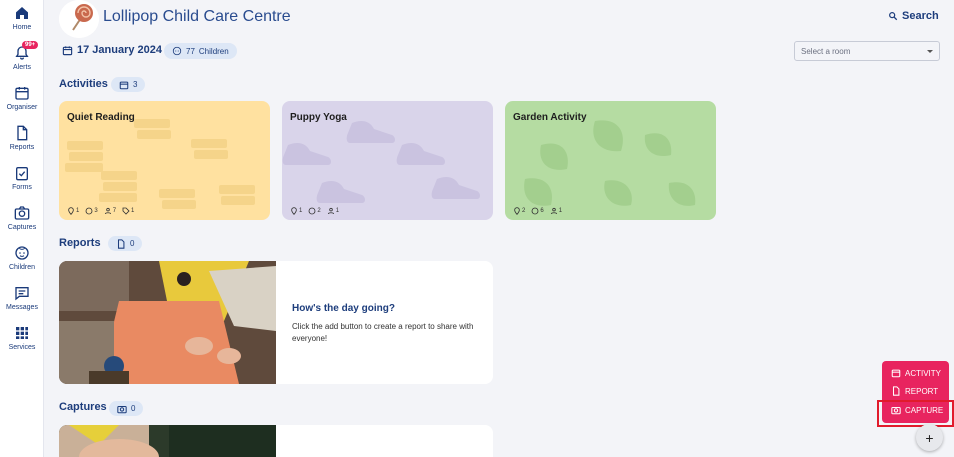 The height and width of the screenshot is (457, 954). Describe the element at coordinates (22, 302) in the screenshot. I see `sidebar-item-messages: Messages` at that location.